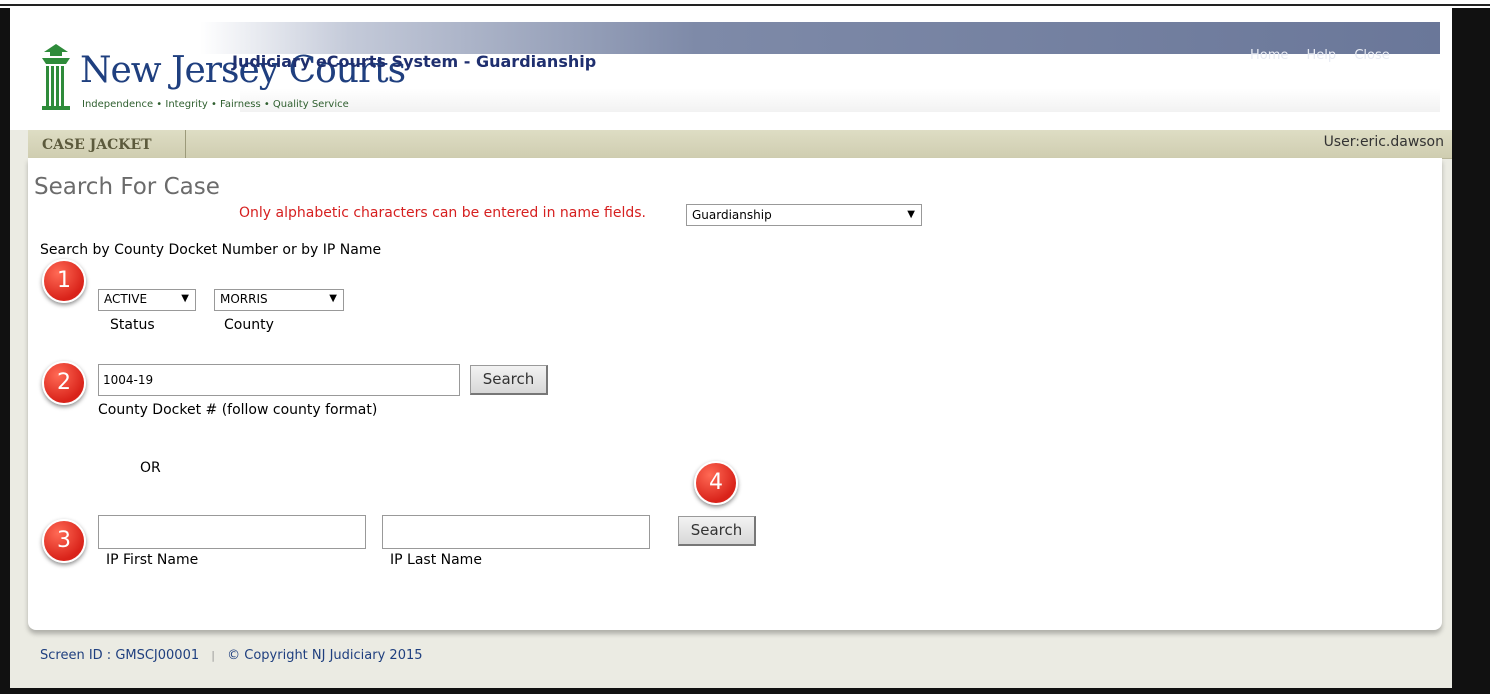  Describe the element at coordinates (64, 383) in the screenshot. I see `step-marker-2: 2` at that location.